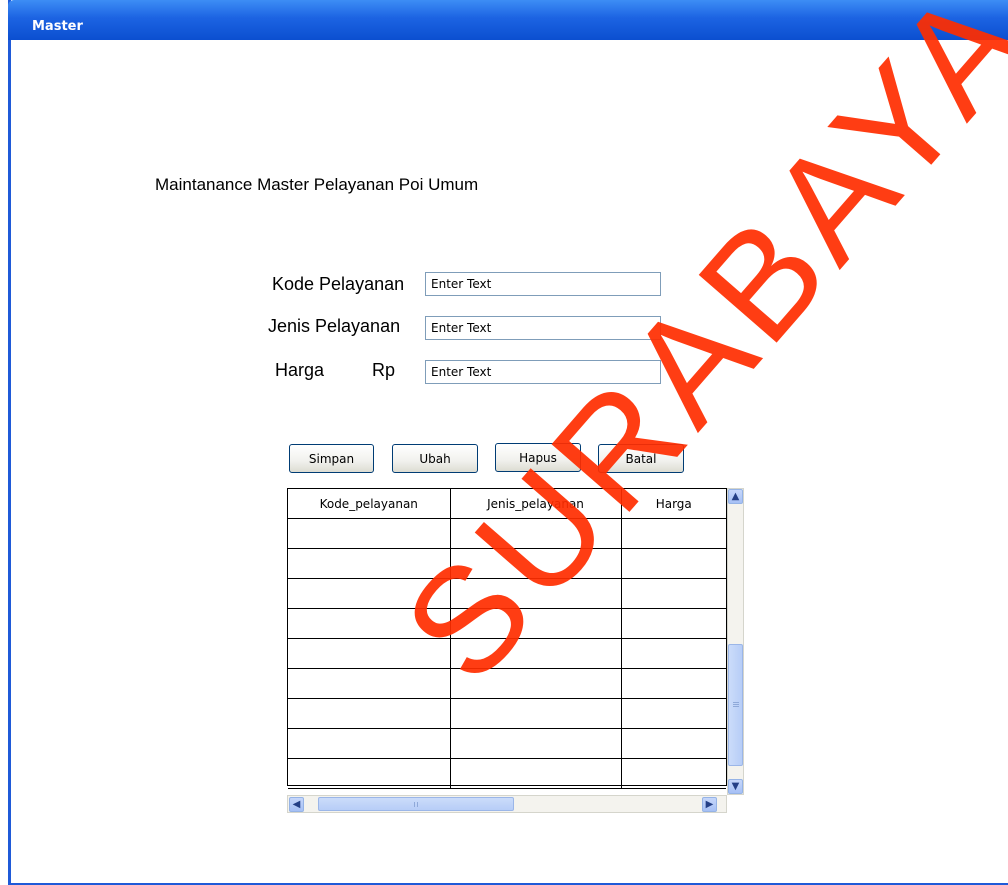 This screenshot has height=885, width=1008. Describe the element at coordinates (334, 326) in the screenshot. I see `jenis-pelayanan-label: Jenis Pelayanan` at that location.